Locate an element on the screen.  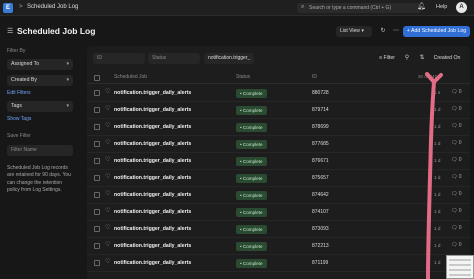
more-options-icon: ⋯ is located at coordinates (396, 31).